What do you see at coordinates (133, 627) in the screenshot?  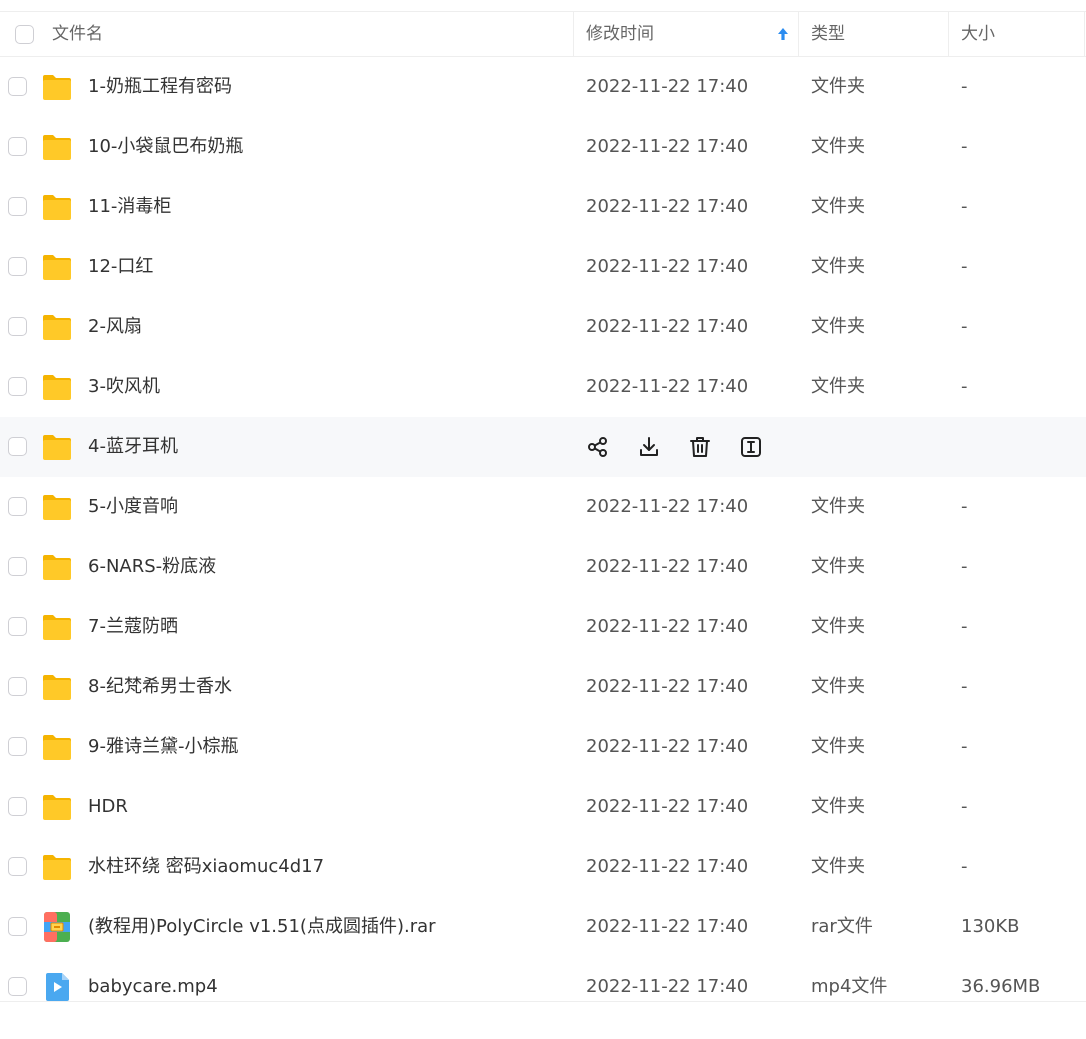 I see `file-name: 7-兰蔻防晒` at bounding box center [133, 627].